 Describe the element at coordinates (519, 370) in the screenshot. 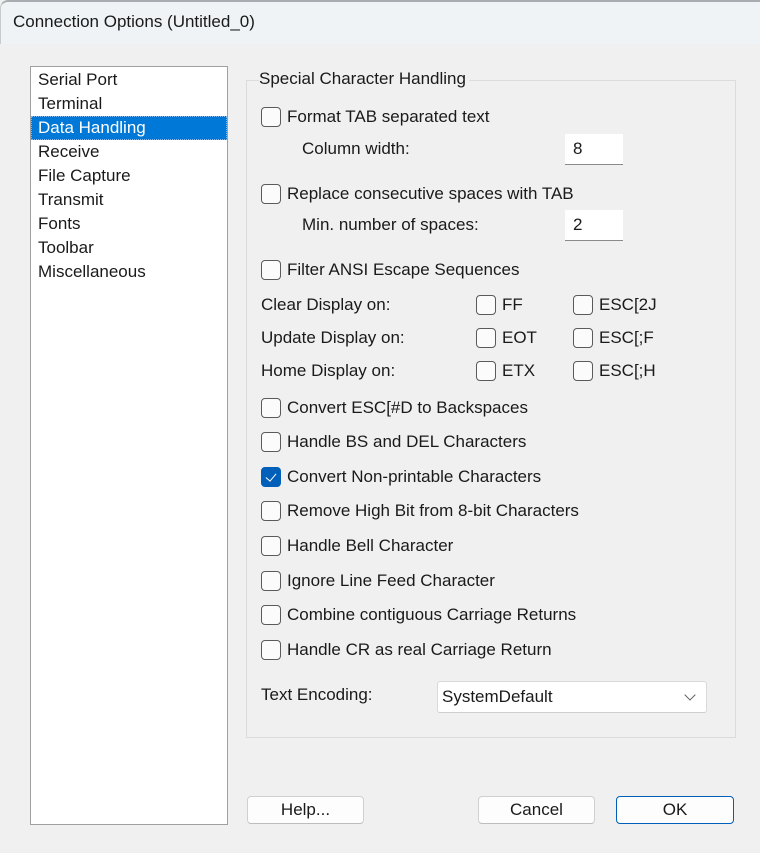

I see `etx-label: ETX` at that location.